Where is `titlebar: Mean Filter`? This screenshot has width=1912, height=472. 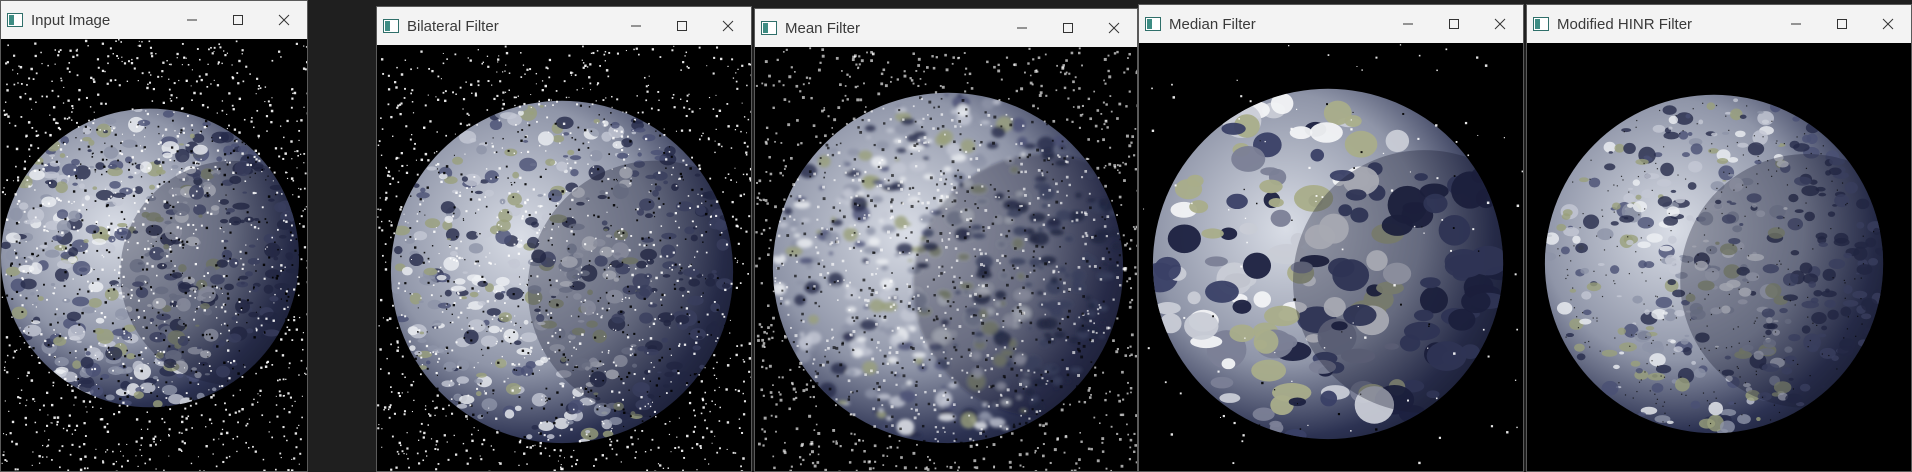 titlebar: Mean Filter is located at coordinates (946, 28).